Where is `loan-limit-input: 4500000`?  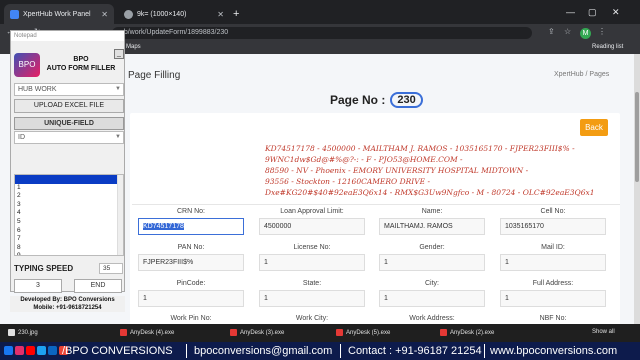 loan-limit-input: 4500000 is located at coordinates (312, 226).